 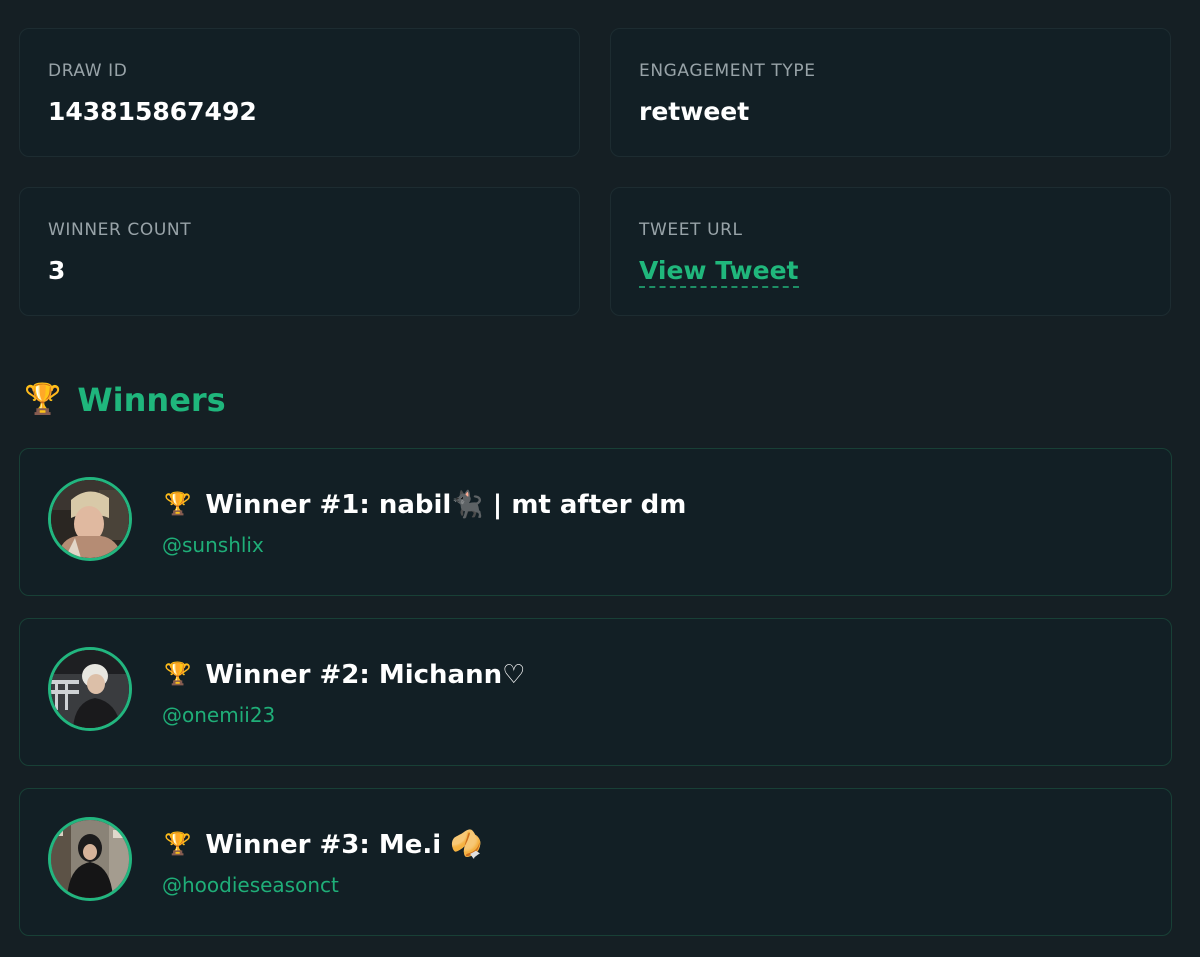 I want to click on winner-title-row: 🏆 Winner #3: Me.i 🥠, so click(x=323, y=845).